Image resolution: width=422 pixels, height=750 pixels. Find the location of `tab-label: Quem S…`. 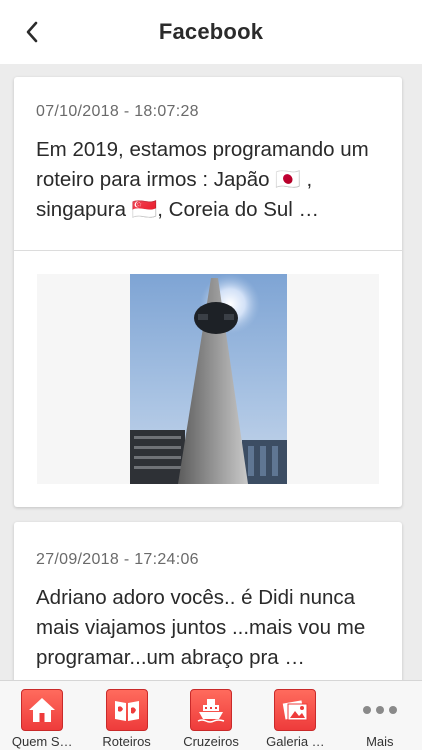

tab-label: Quem S… is located at coordinates (42, 741).